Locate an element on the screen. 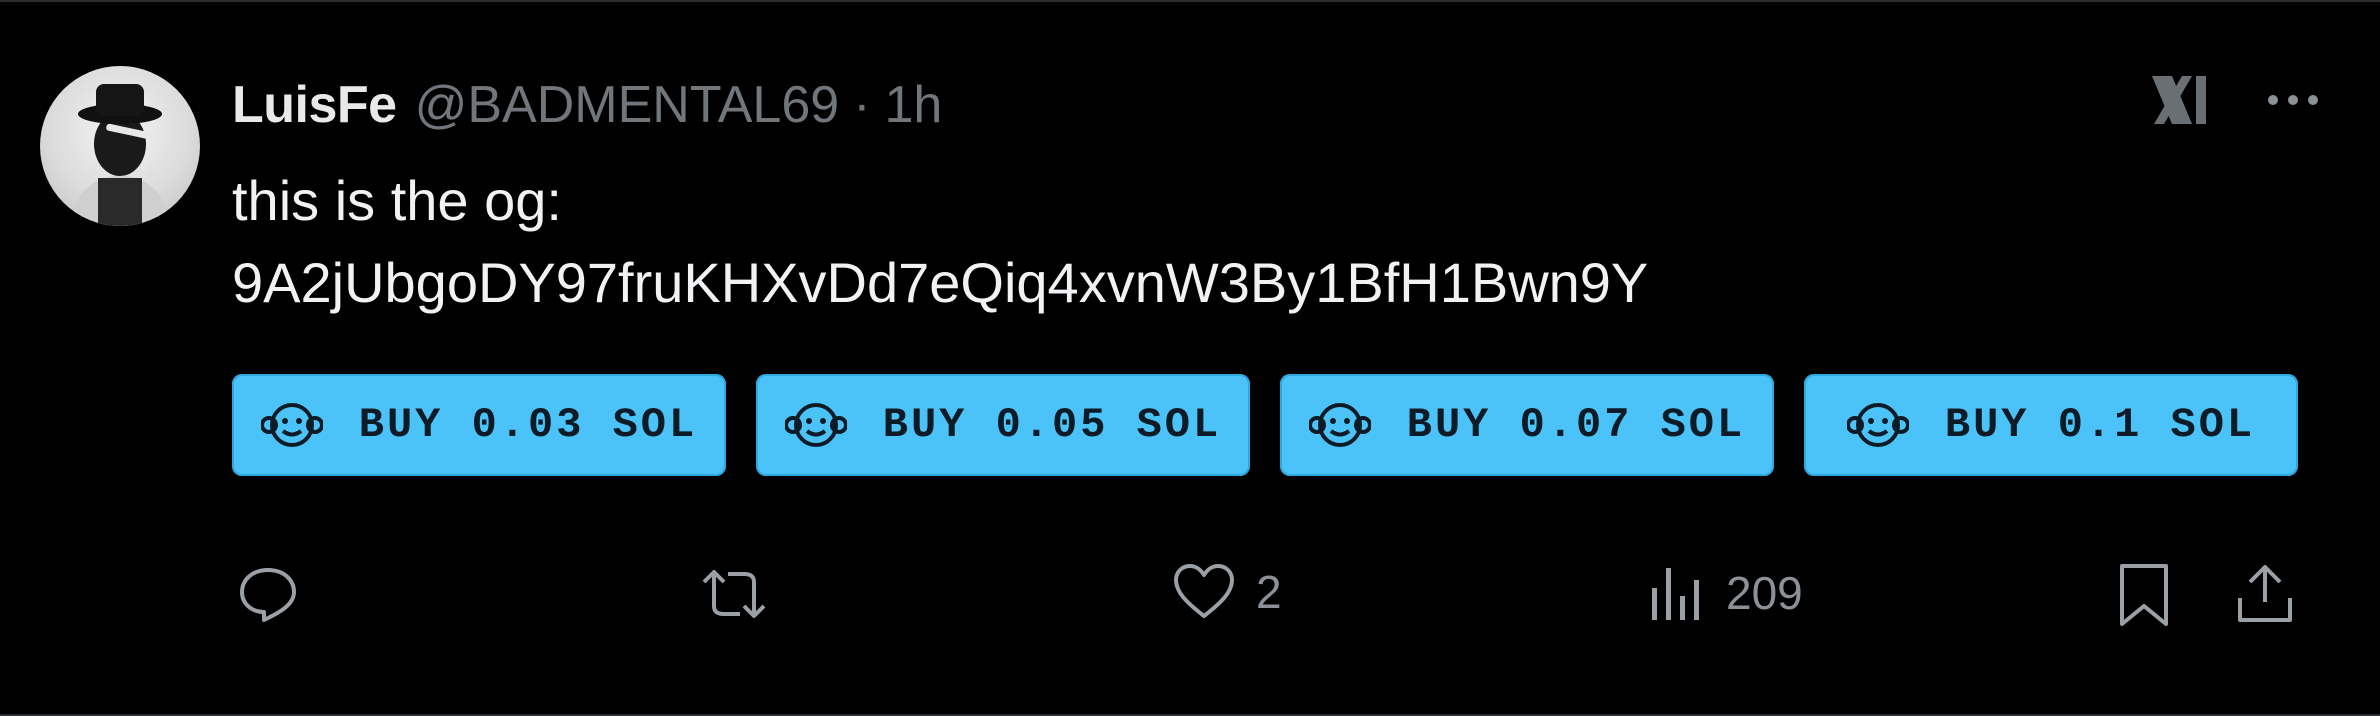  buy-0-1-button: BUY 0.1 SOL is located at coordinates (2051, 425).